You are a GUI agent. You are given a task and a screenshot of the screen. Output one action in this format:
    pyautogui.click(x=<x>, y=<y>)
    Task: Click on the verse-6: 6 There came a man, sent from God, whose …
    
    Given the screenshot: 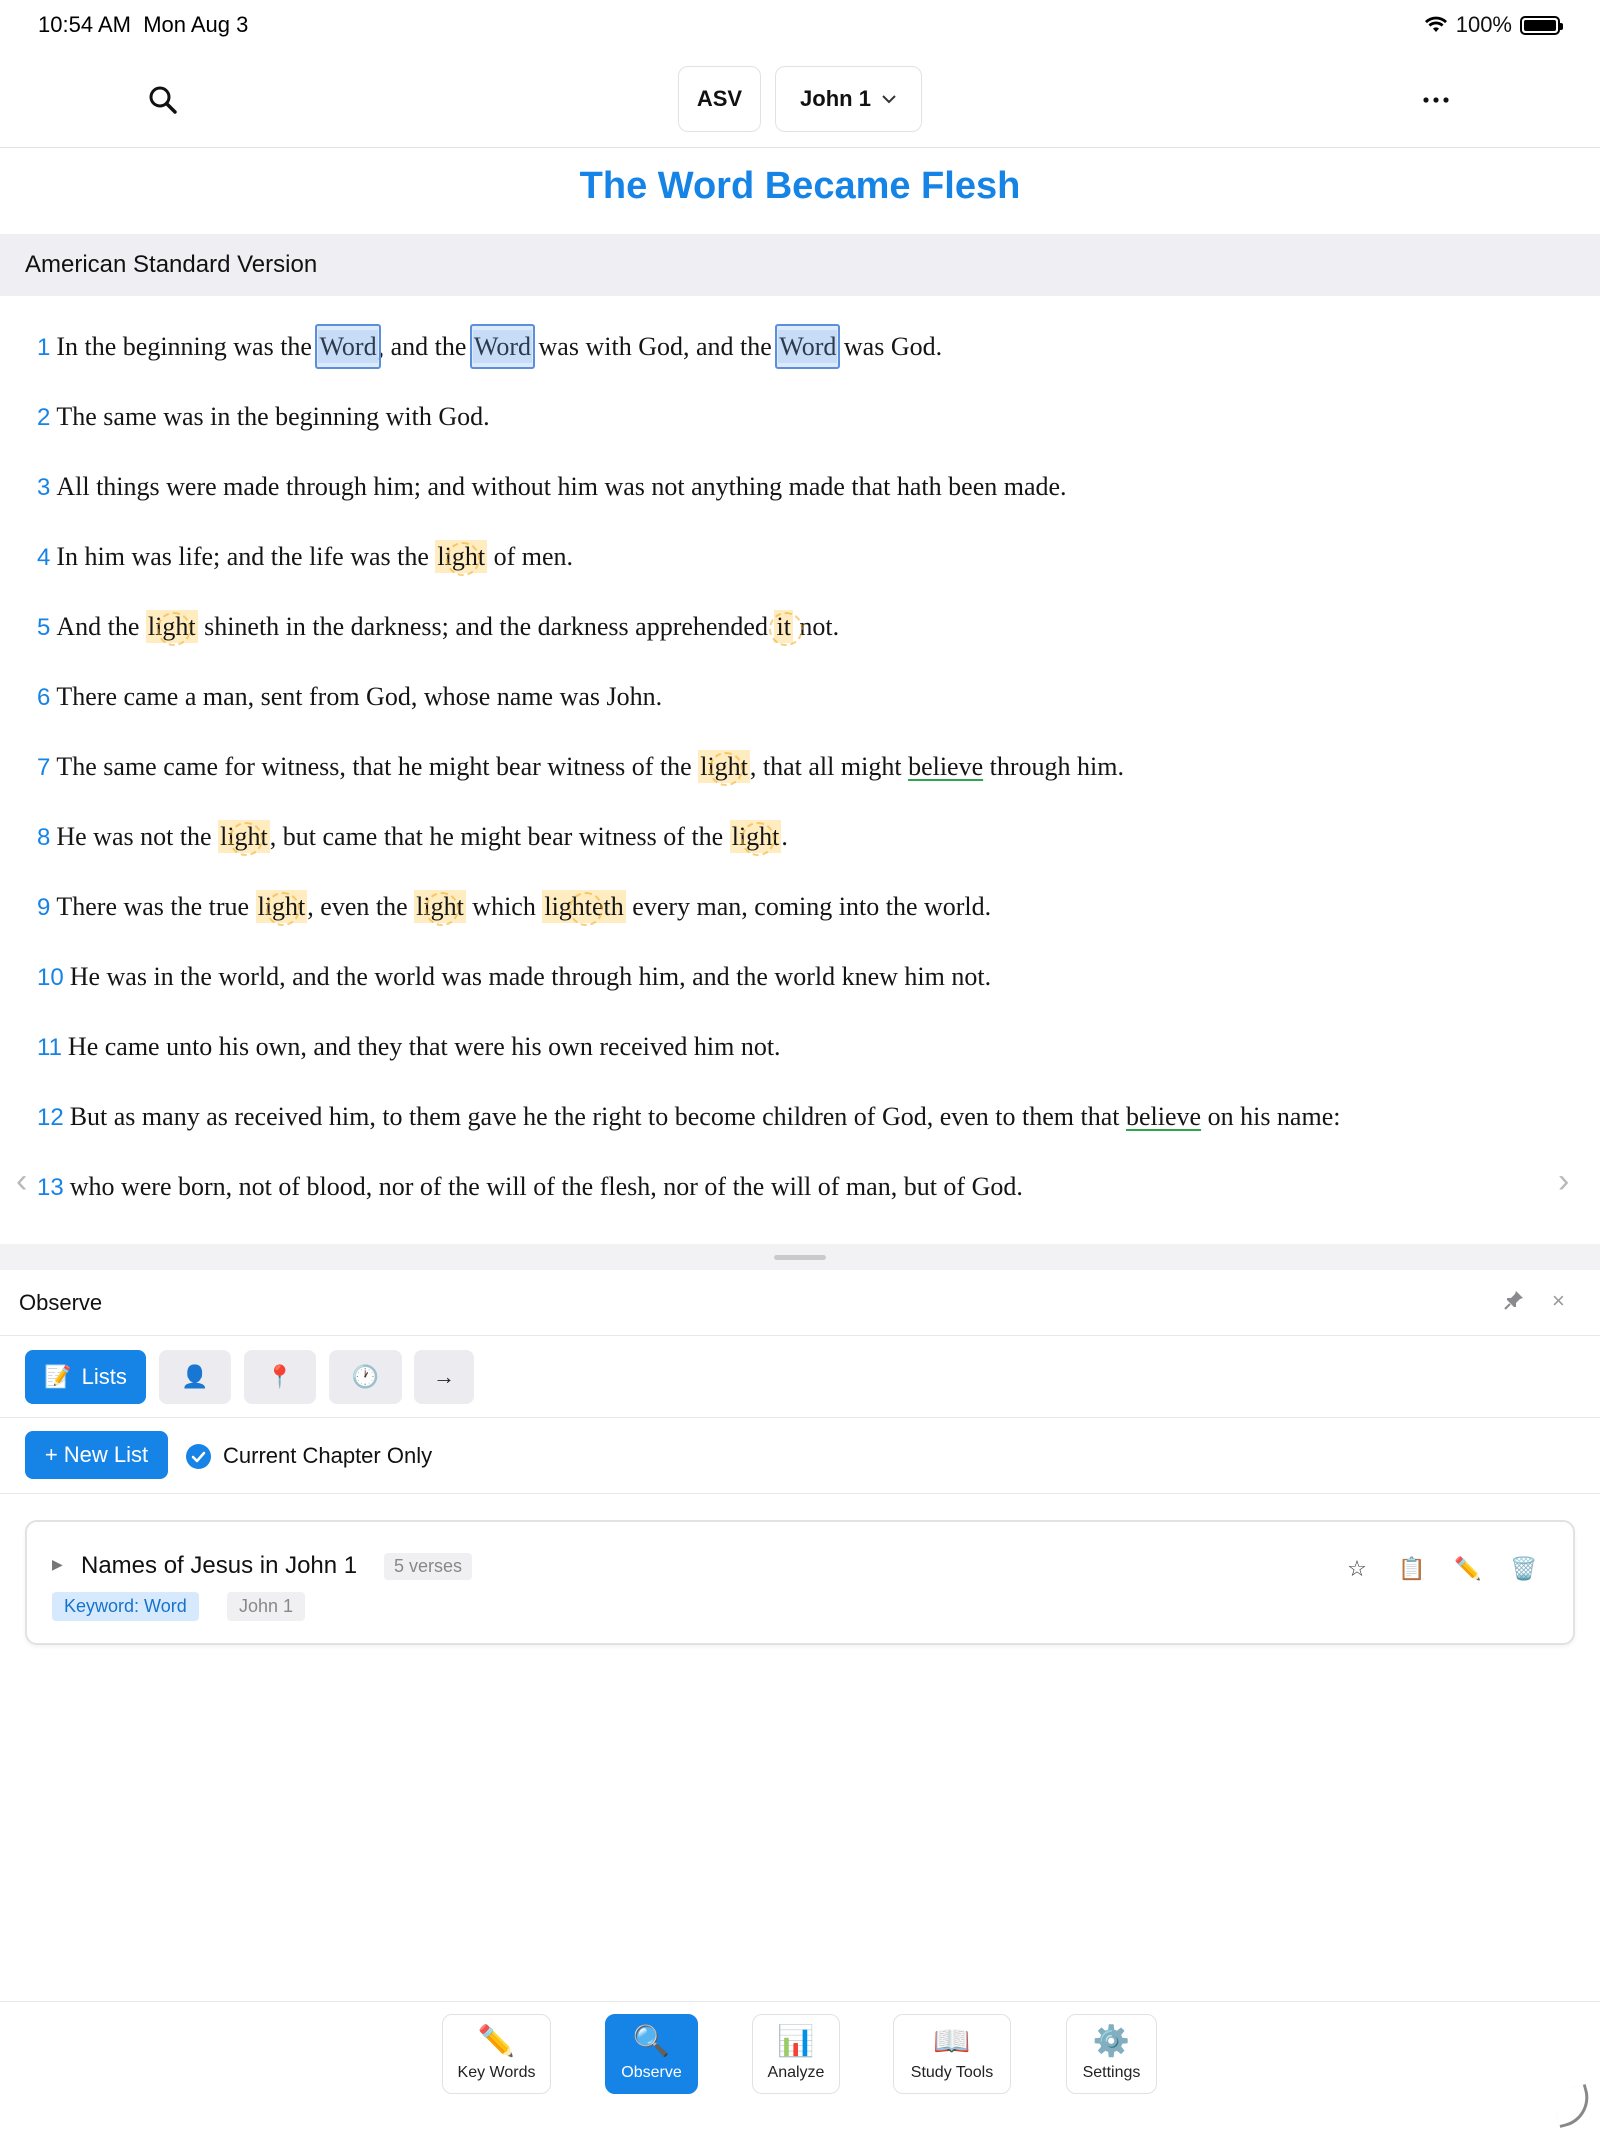 What is the action you would take?
    pyautogui.click(x=797, y=703)
    